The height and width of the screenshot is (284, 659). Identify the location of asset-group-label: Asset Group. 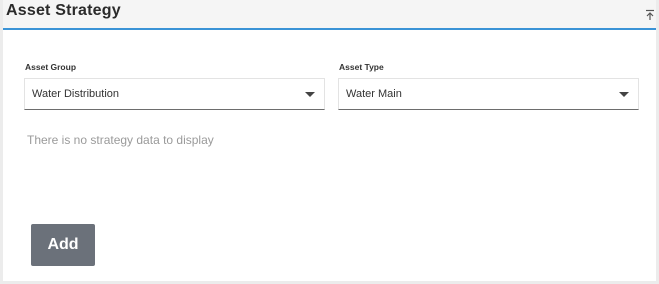
(51, 67).